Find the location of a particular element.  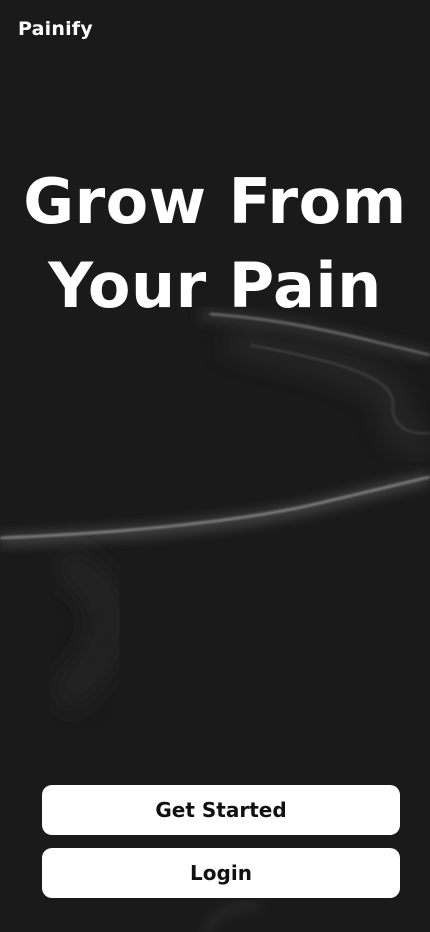

get-started-button: Get Started is located at coordinates (221, 810).